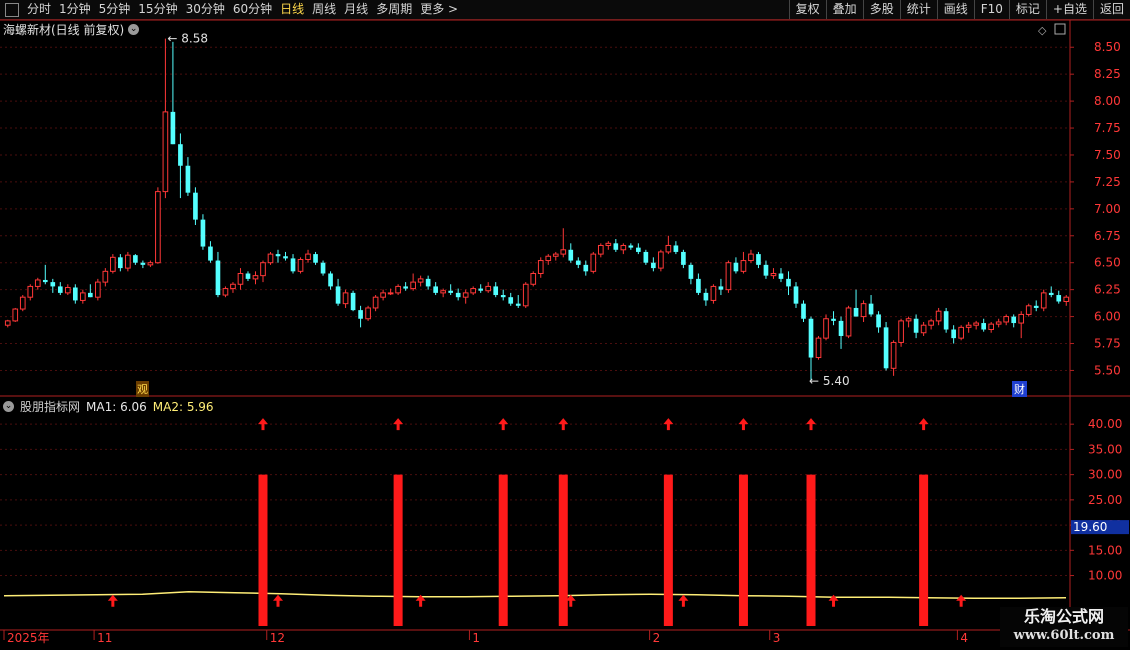  I want to click on price-tick-label-5: 7.25, so click(1107, 182).